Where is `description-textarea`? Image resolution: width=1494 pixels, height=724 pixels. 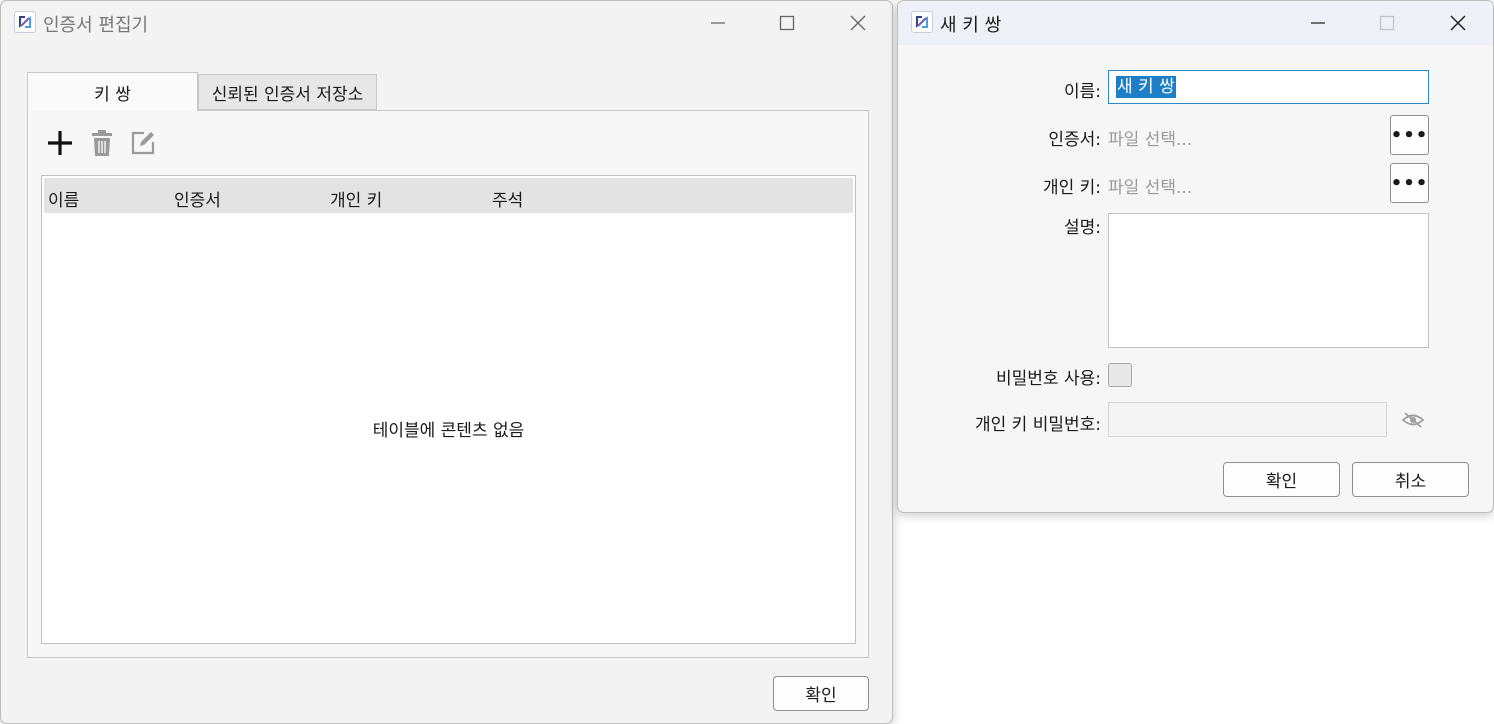 description-textarea is located at coordinates (1268, 280).